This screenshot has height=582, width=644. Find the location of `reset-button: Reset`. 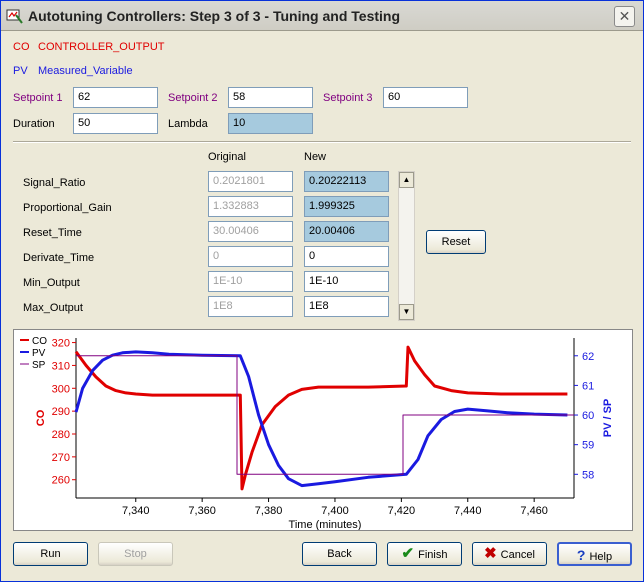

reset-button: Reset is located at coordinates (456, 242).